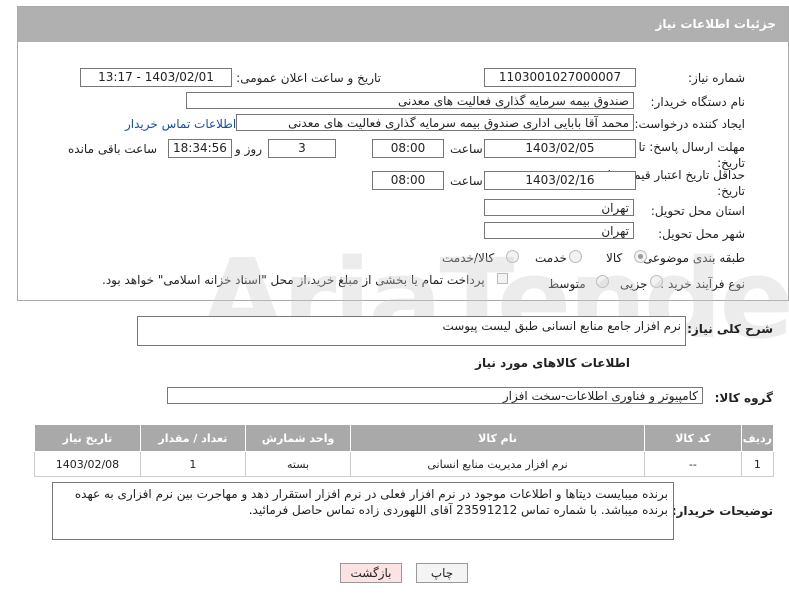 Image resolution: width=789 pixels, height=598 pixels. Describe the element at coordinates (551, 258) in the screenshot. I see `category-option-service: خدمت` at that location.